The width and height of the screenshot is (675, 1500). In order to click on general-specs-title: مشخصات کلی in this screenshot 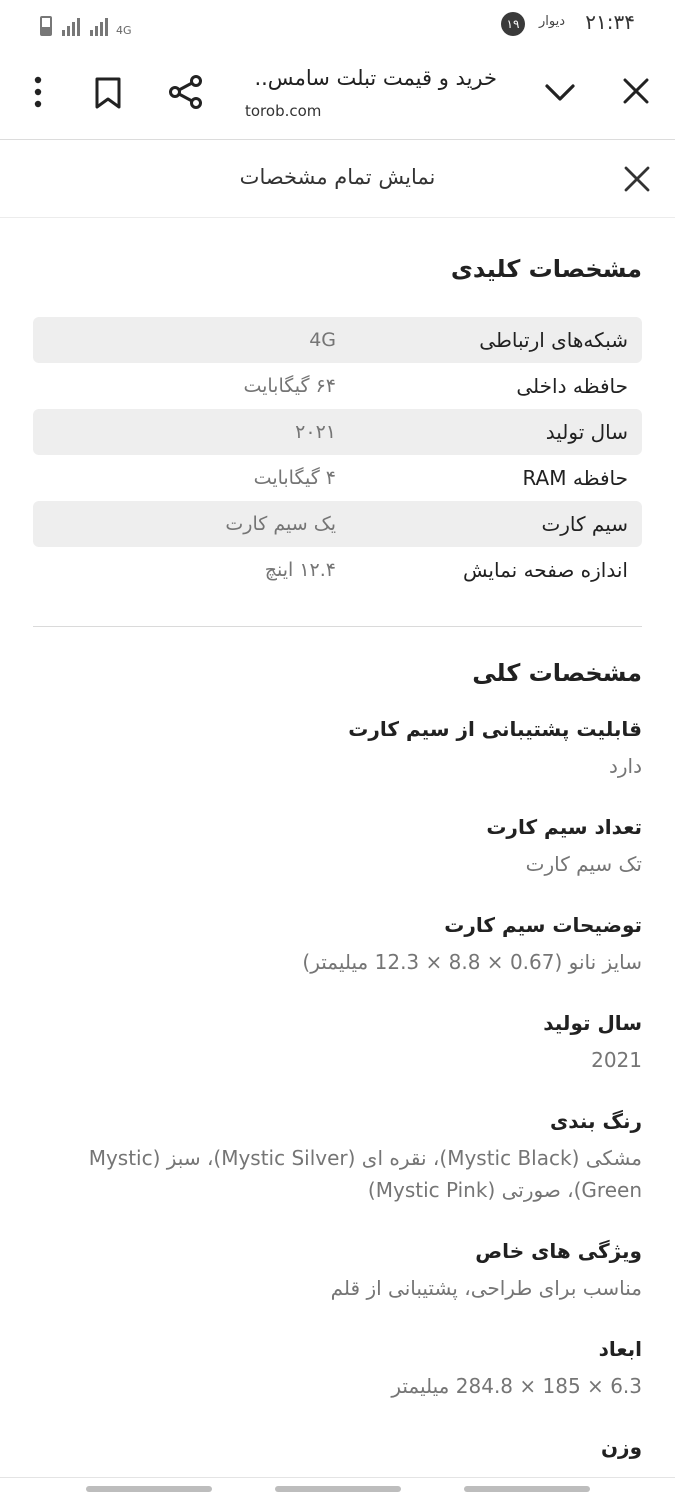, I will do `click(557, 673)`.